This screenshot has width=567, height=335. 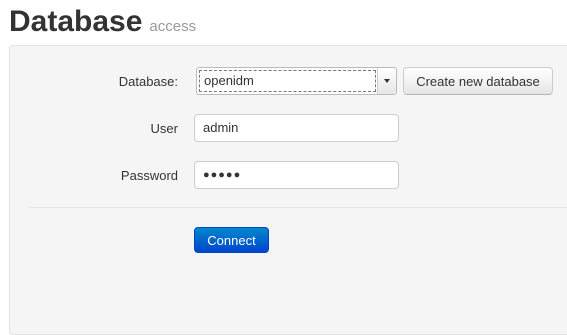 I want to click on password-field: ●●●●●, so click(x=296, y=175).